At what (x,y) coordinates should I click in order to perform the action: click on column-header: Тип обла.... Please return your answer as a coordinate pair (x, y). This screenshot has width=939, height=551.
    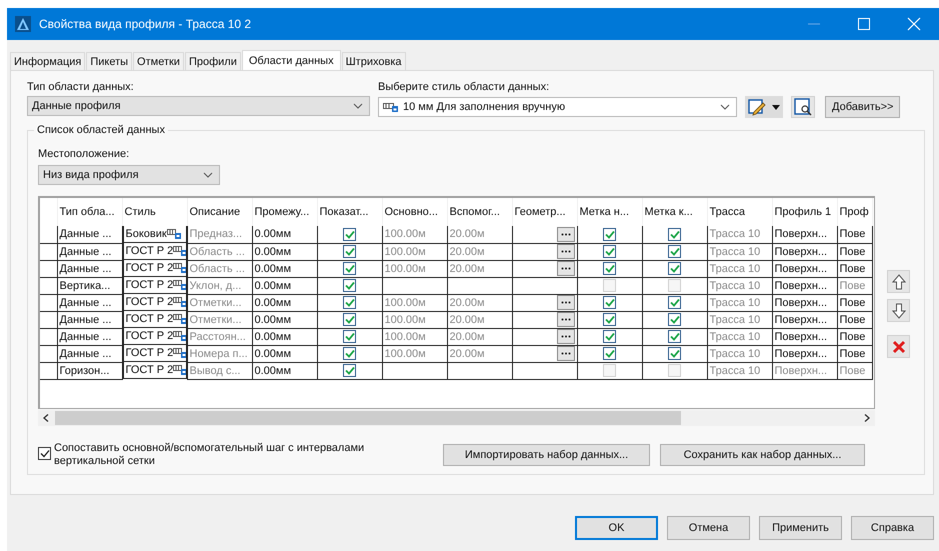
    Looking at the image, I should click on (89, 212).